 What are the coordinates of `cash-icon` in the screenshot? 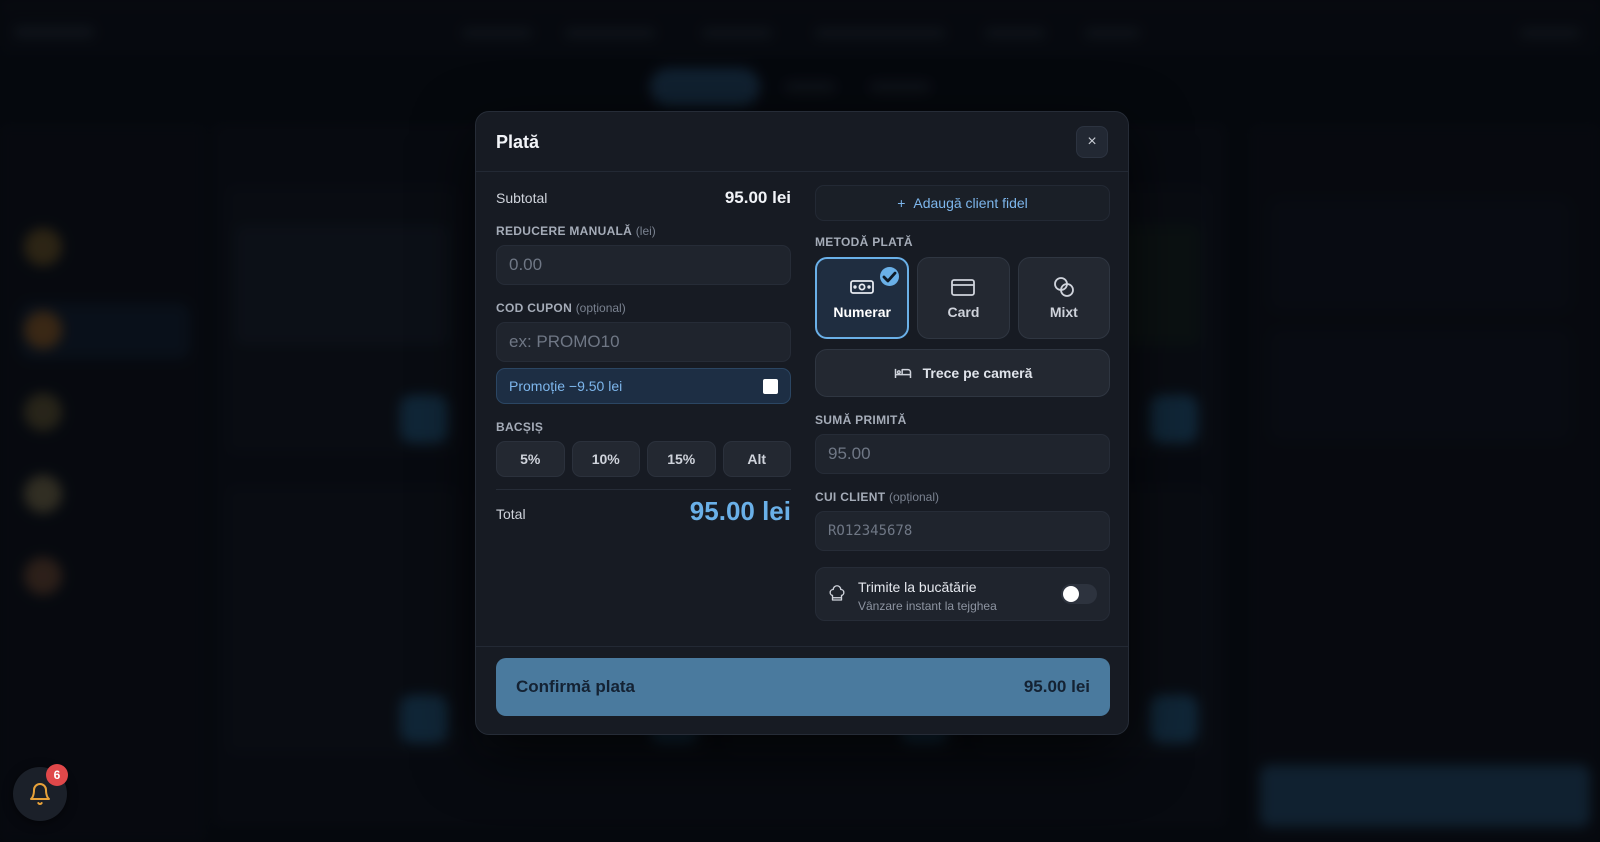 It's located at (862, 287).